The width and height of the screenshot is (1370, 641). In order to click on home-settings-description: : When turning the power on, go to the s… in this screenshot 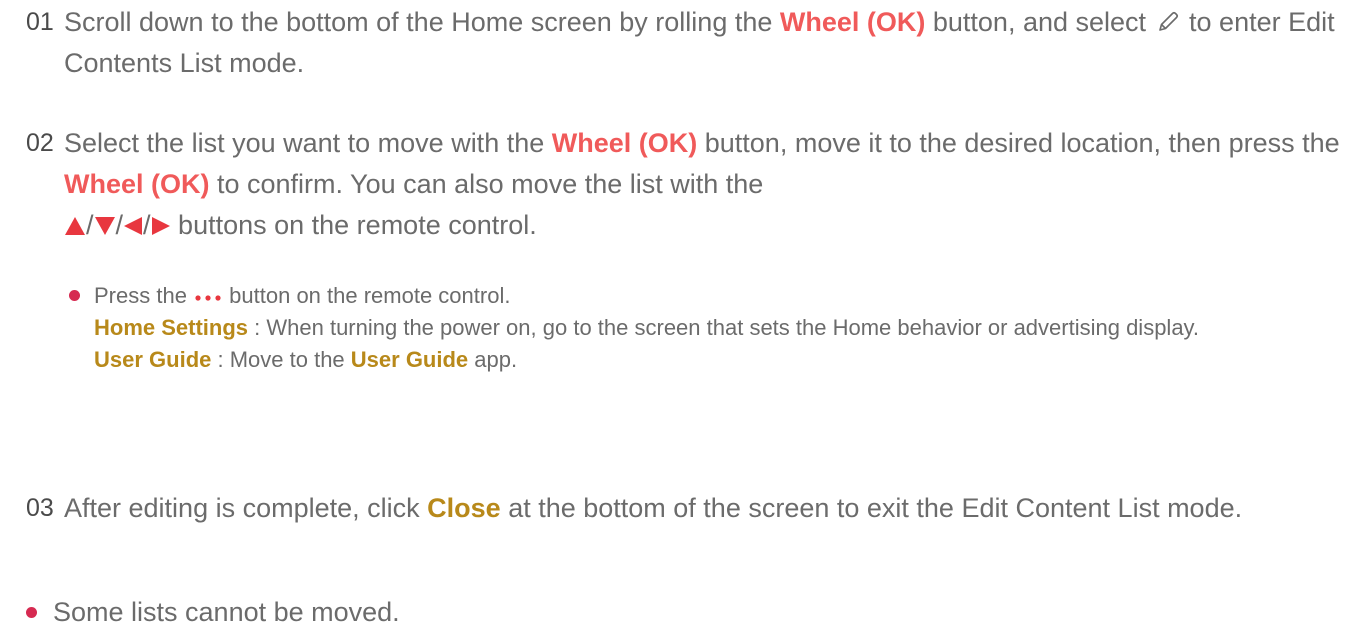, I will do `click(724, 327)`.